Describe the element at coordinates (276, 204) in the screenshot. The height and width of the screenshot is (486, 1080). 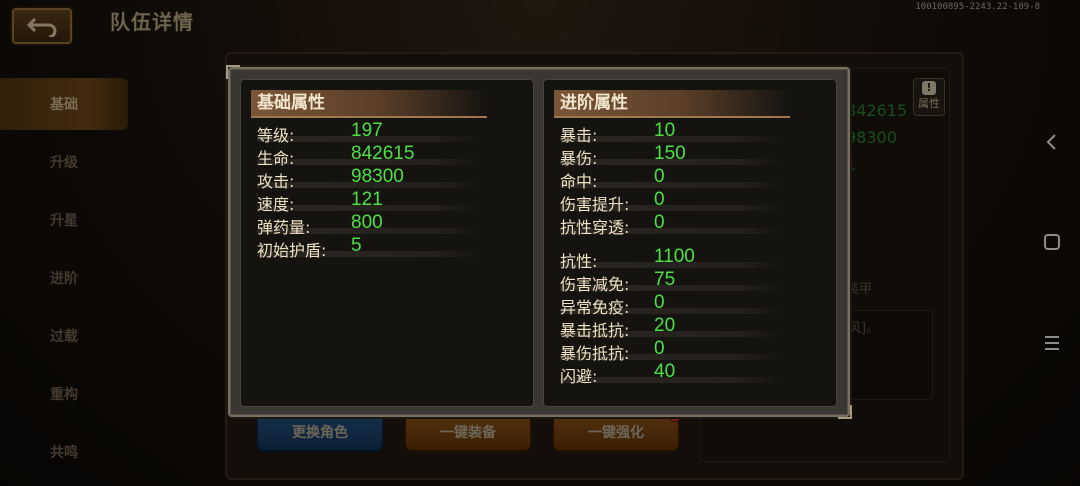
I see `stat-label: 速度:` at that location.